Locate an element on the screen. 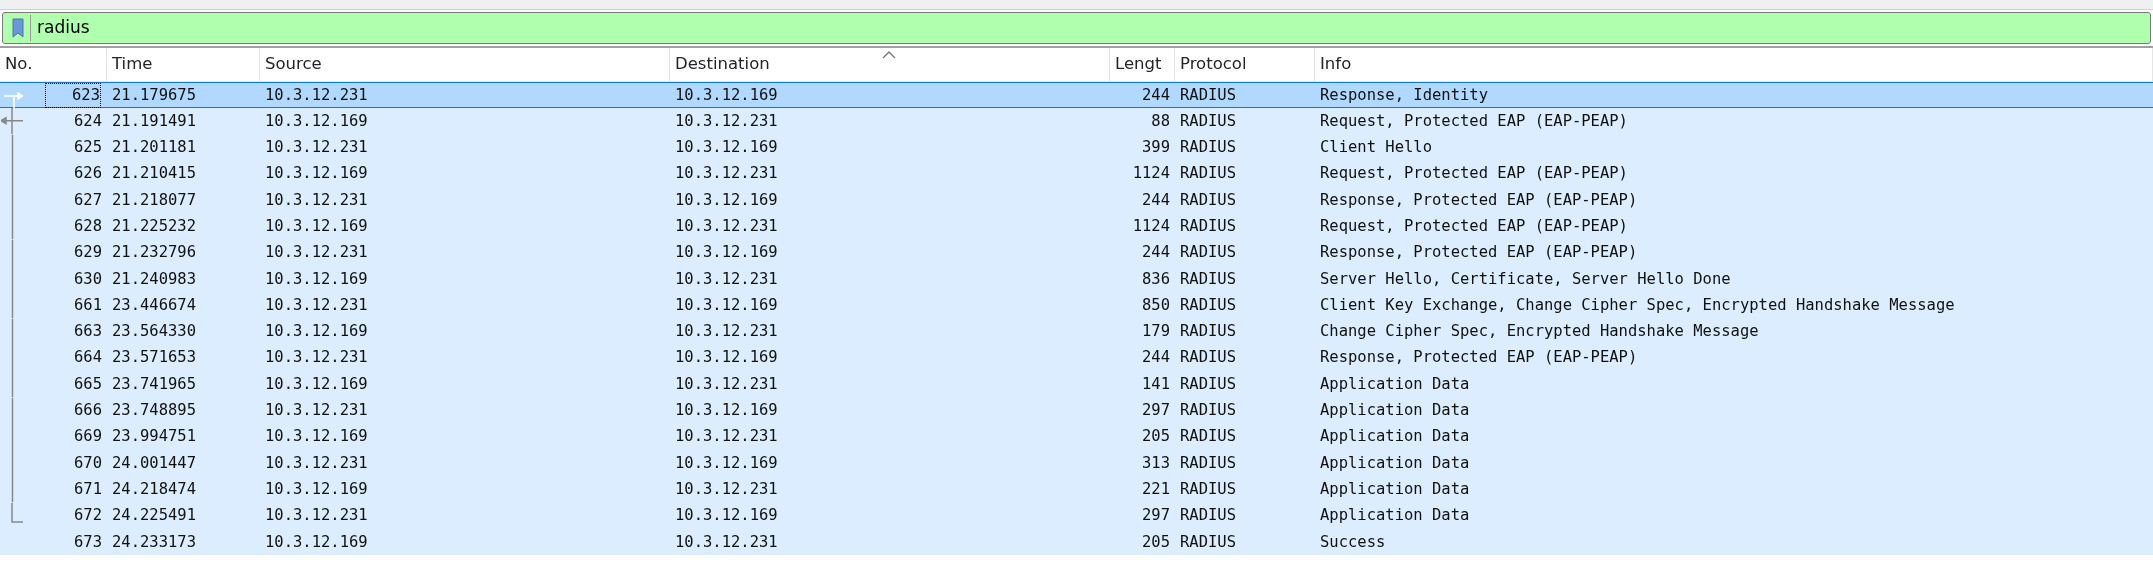 The width and height of the screenshot is (2153, 572). packet-row: 671 24.218474 10.3.12.169 10.3.12.231 221 RADIUS Application Data is located at coordinates (1076, 489).